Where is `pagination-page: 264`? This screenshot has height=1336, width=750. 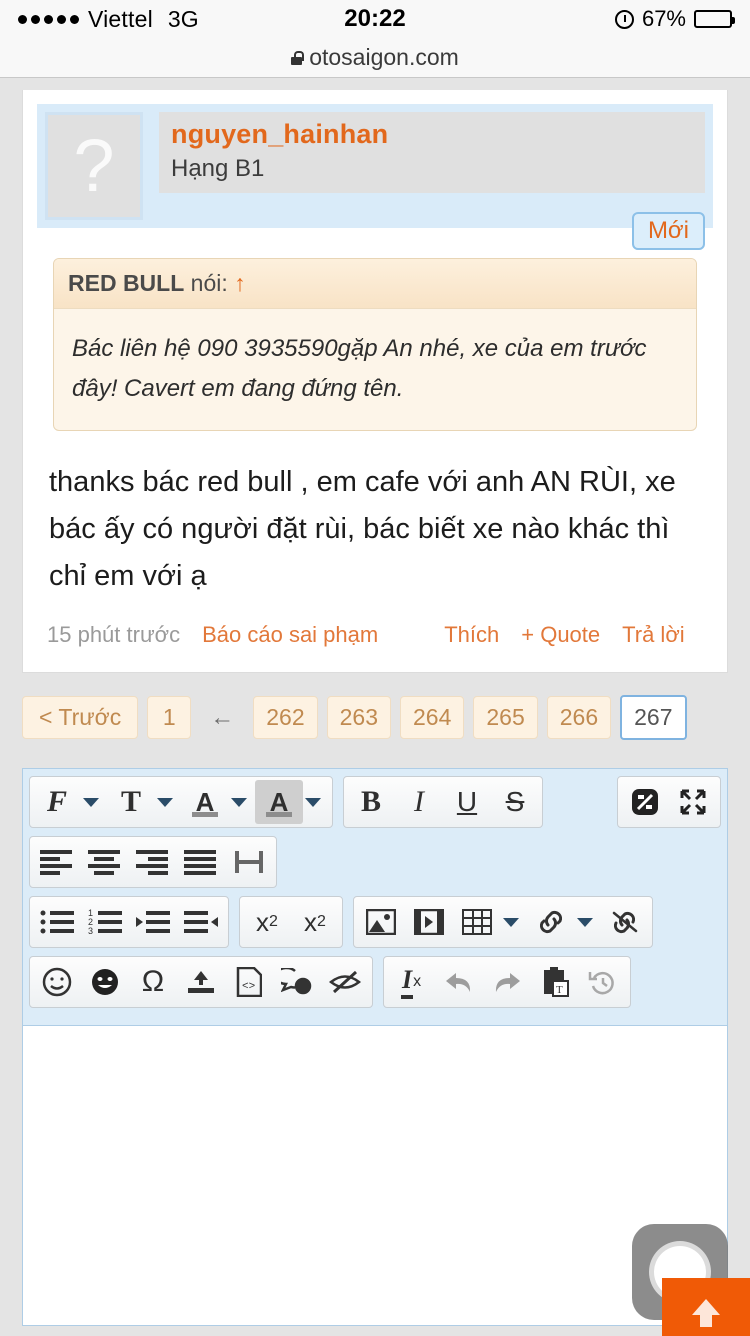
pagination-page: 264 is located at coordinates (432, 718).